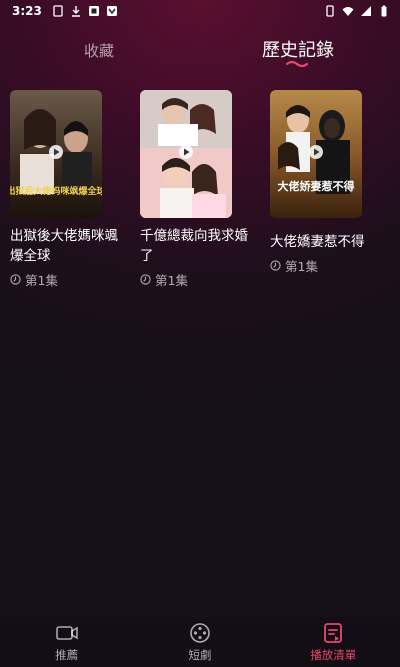  What do you see at coordinates (93, 11) in the screenshot?
I see `notification-icon` at bounding box center [93, 11].